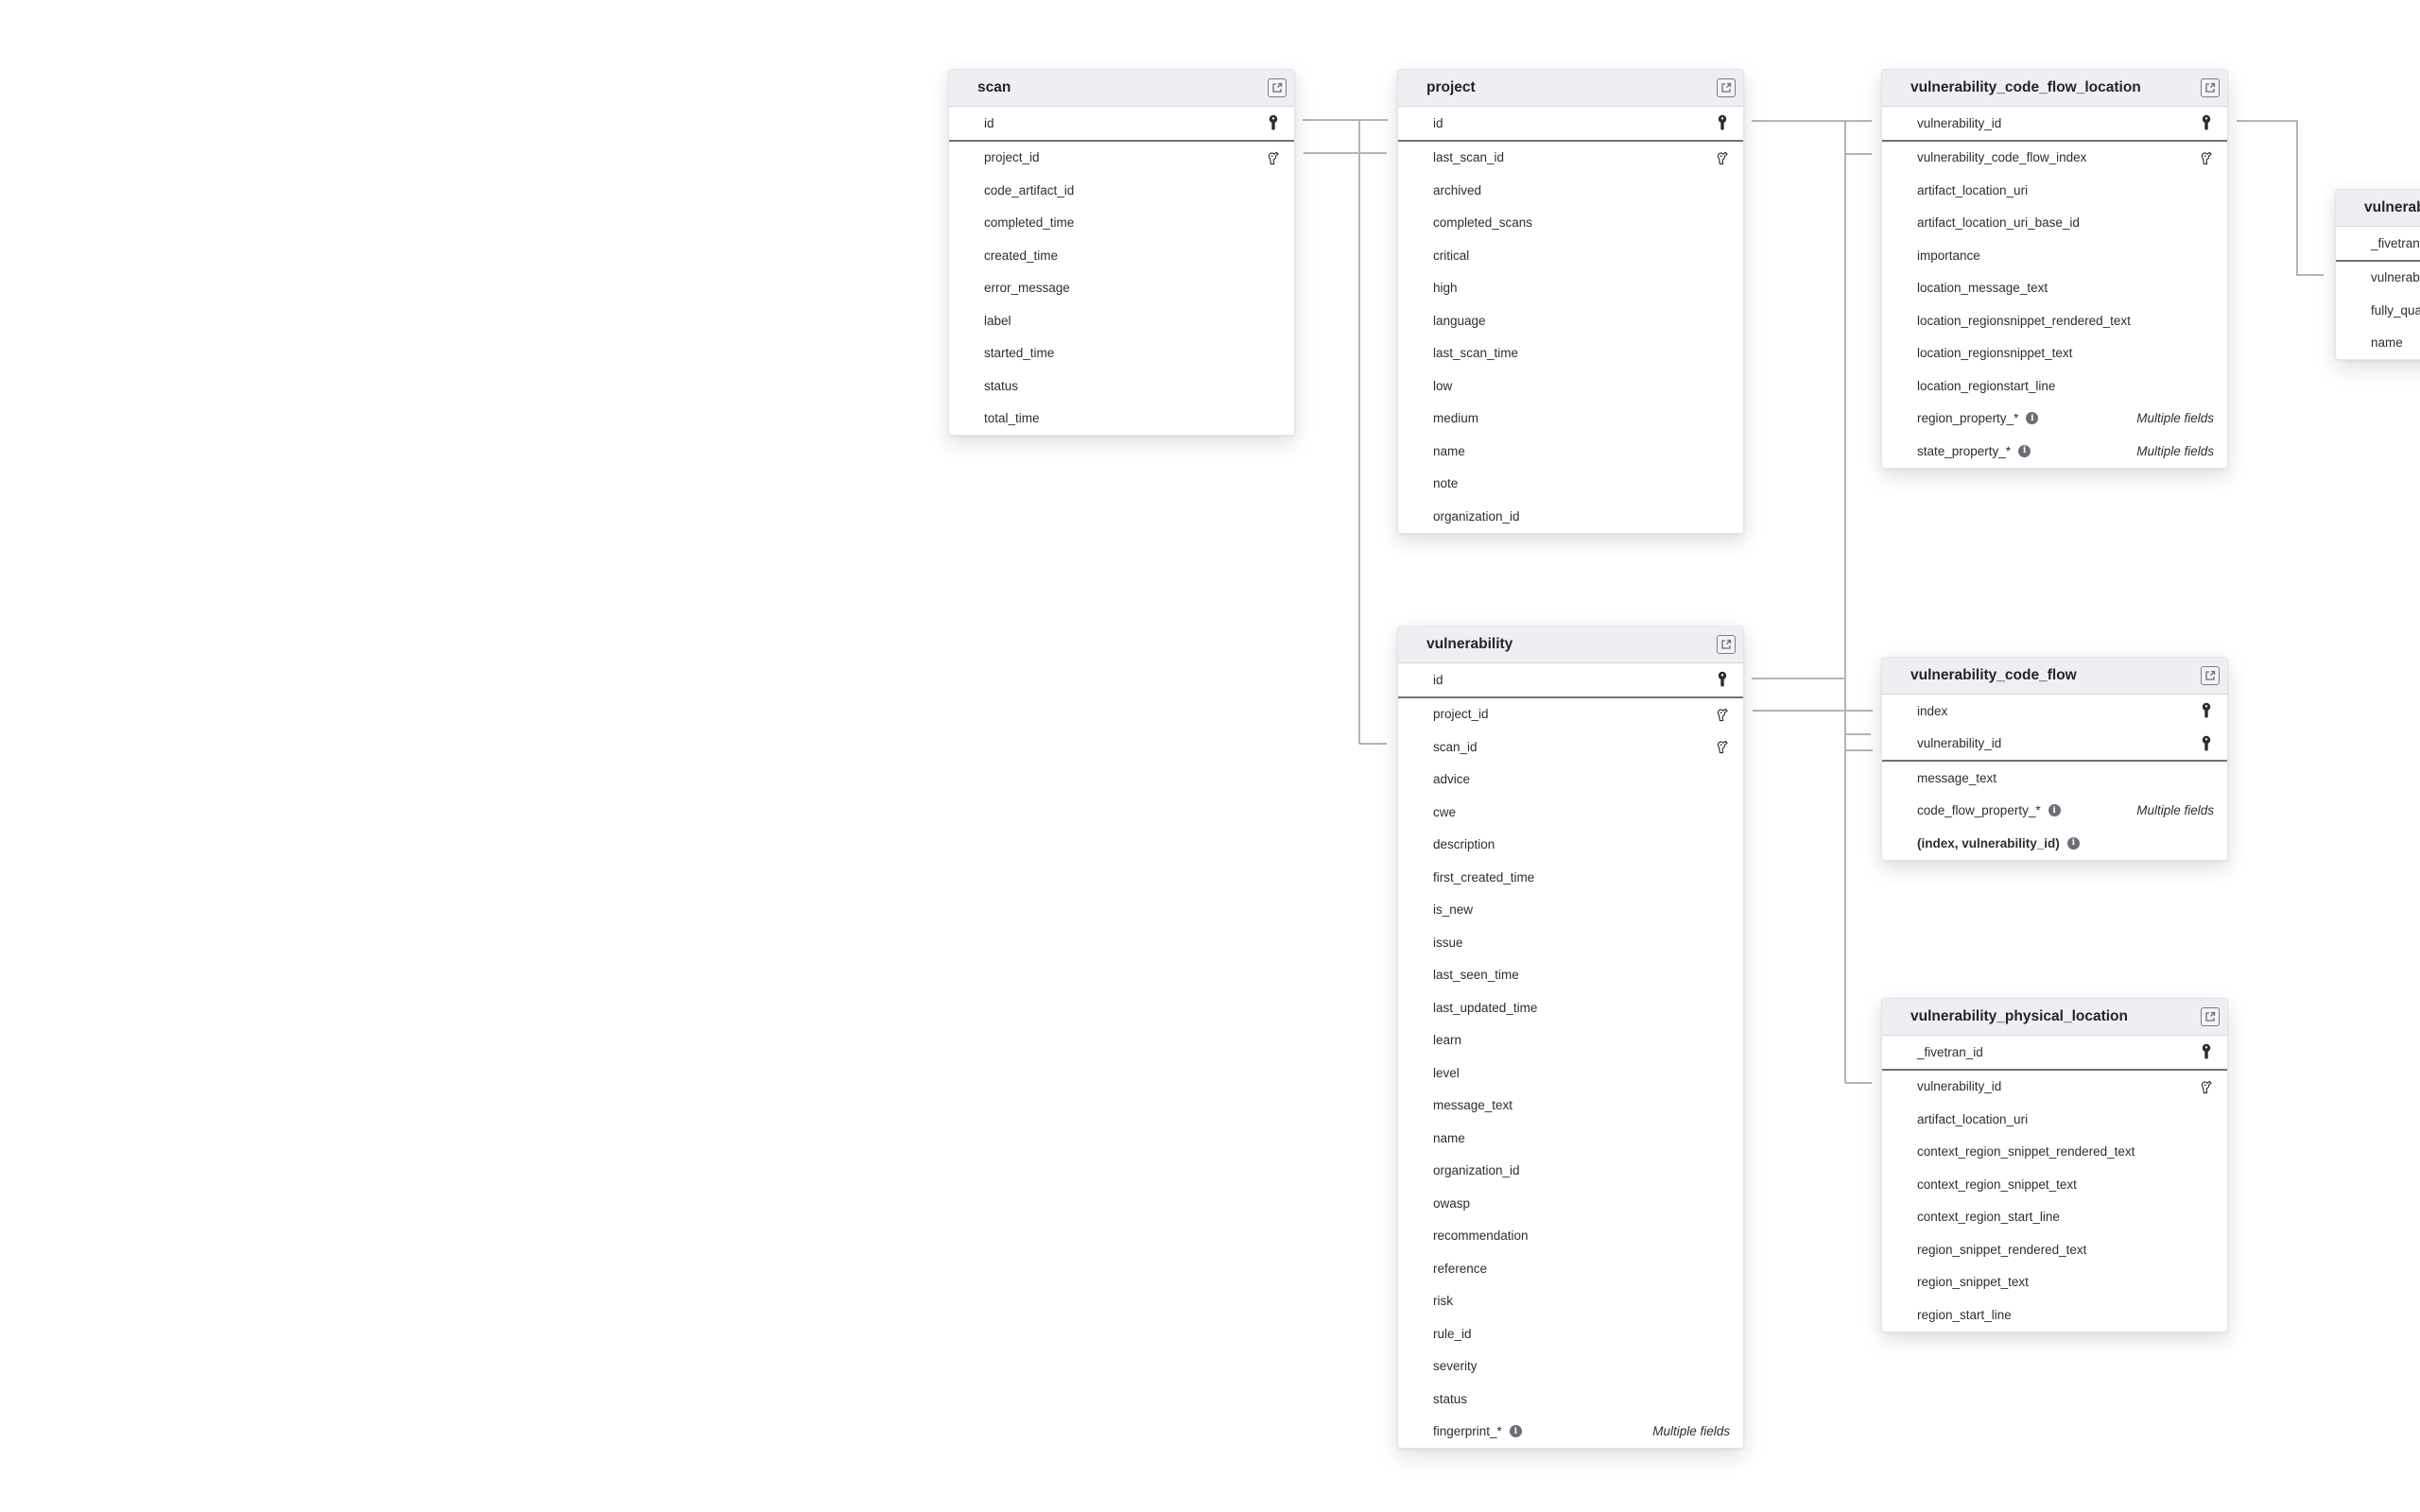 The image size is (2420, 1512). Describe the element at coordinates (2054, 1152) in the screenshot. I see `column-row: context_region_snippet_rendered_text` at that location.